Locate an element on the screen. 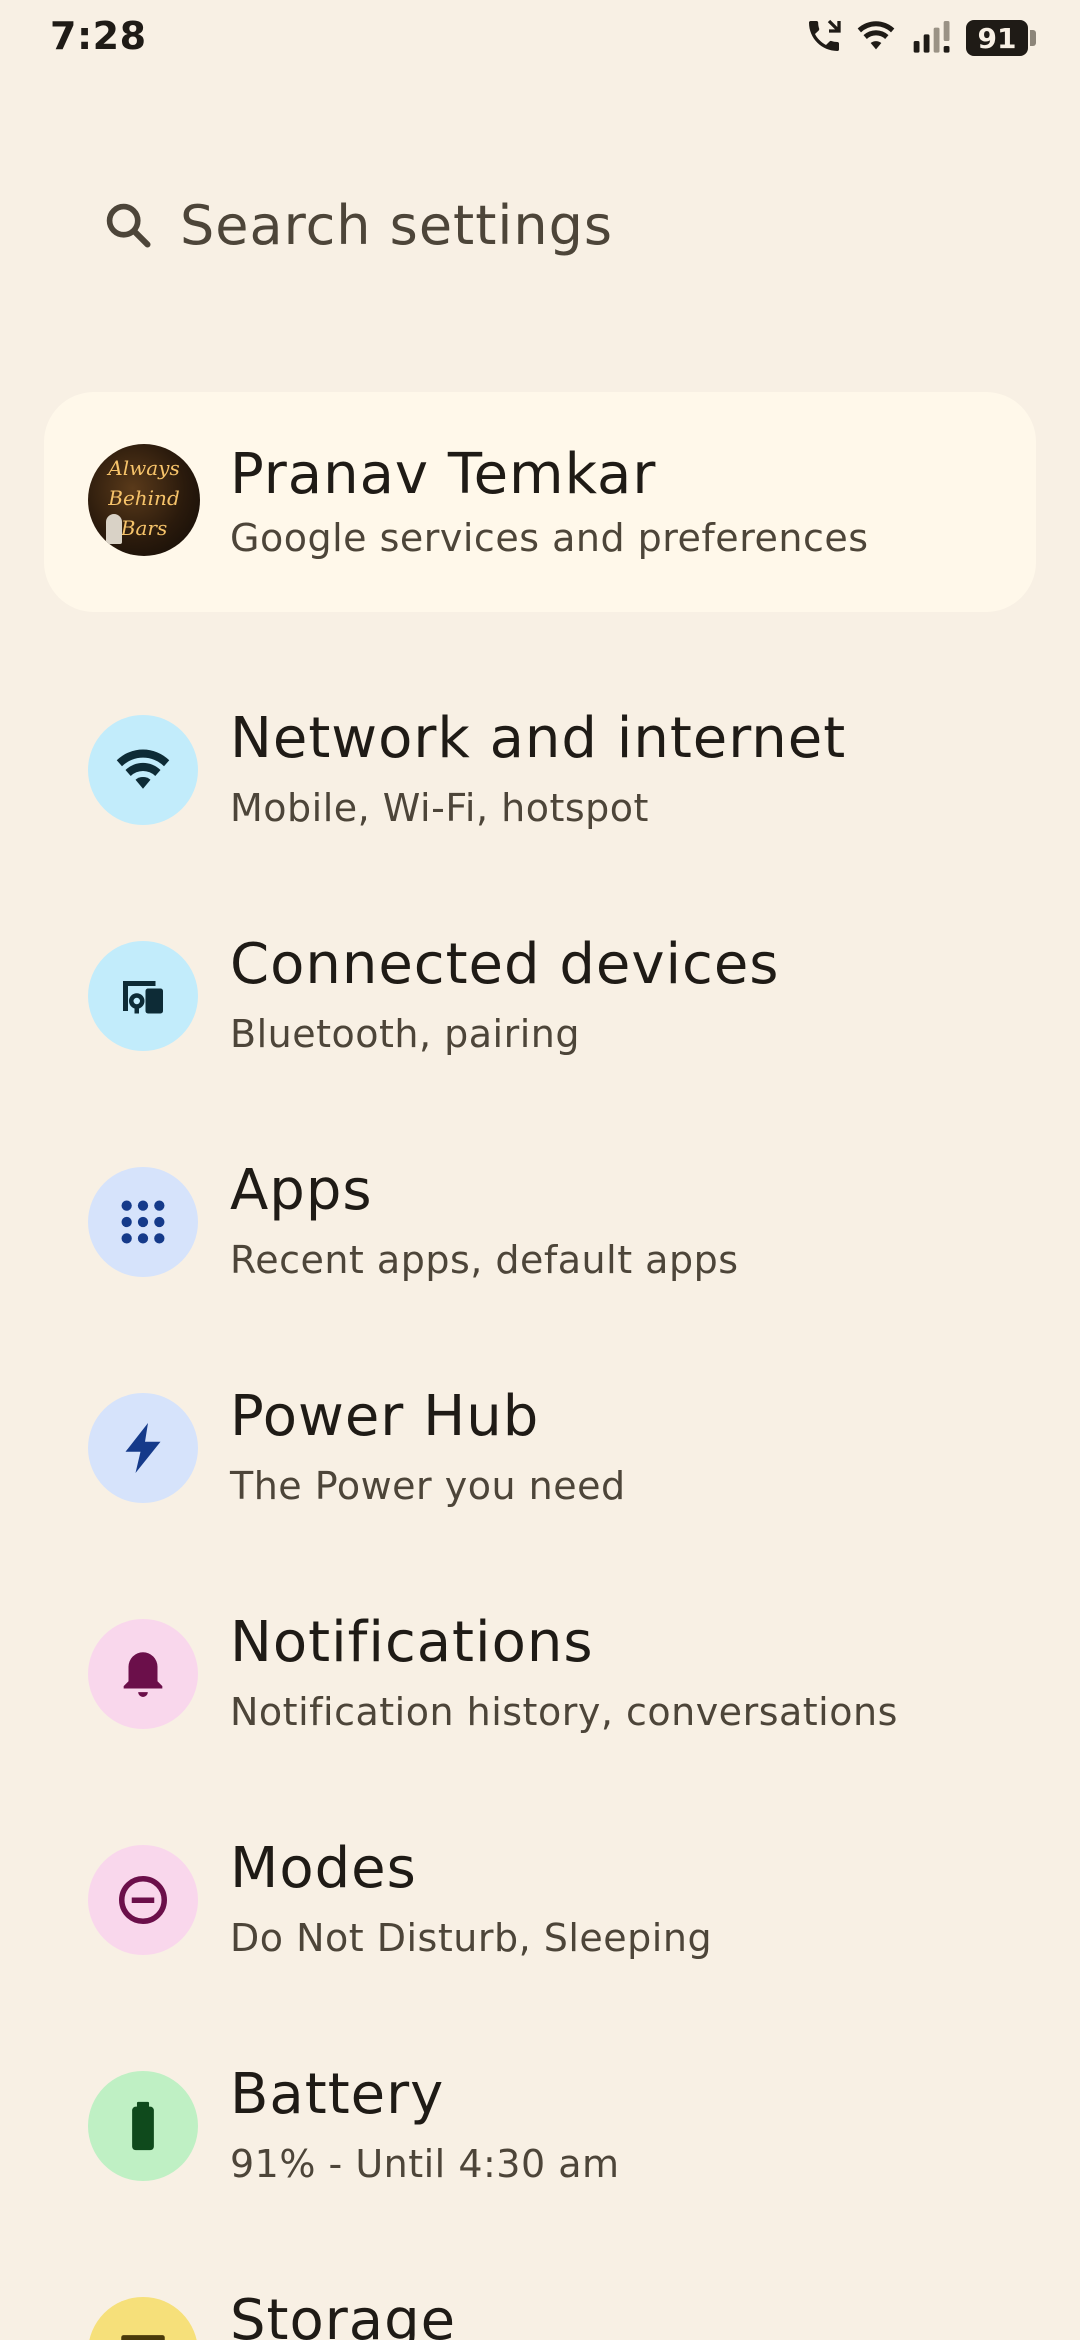 The width and height of the screenshot is (1080, 2340). modes-icon is located at coordinates (143, 1900).